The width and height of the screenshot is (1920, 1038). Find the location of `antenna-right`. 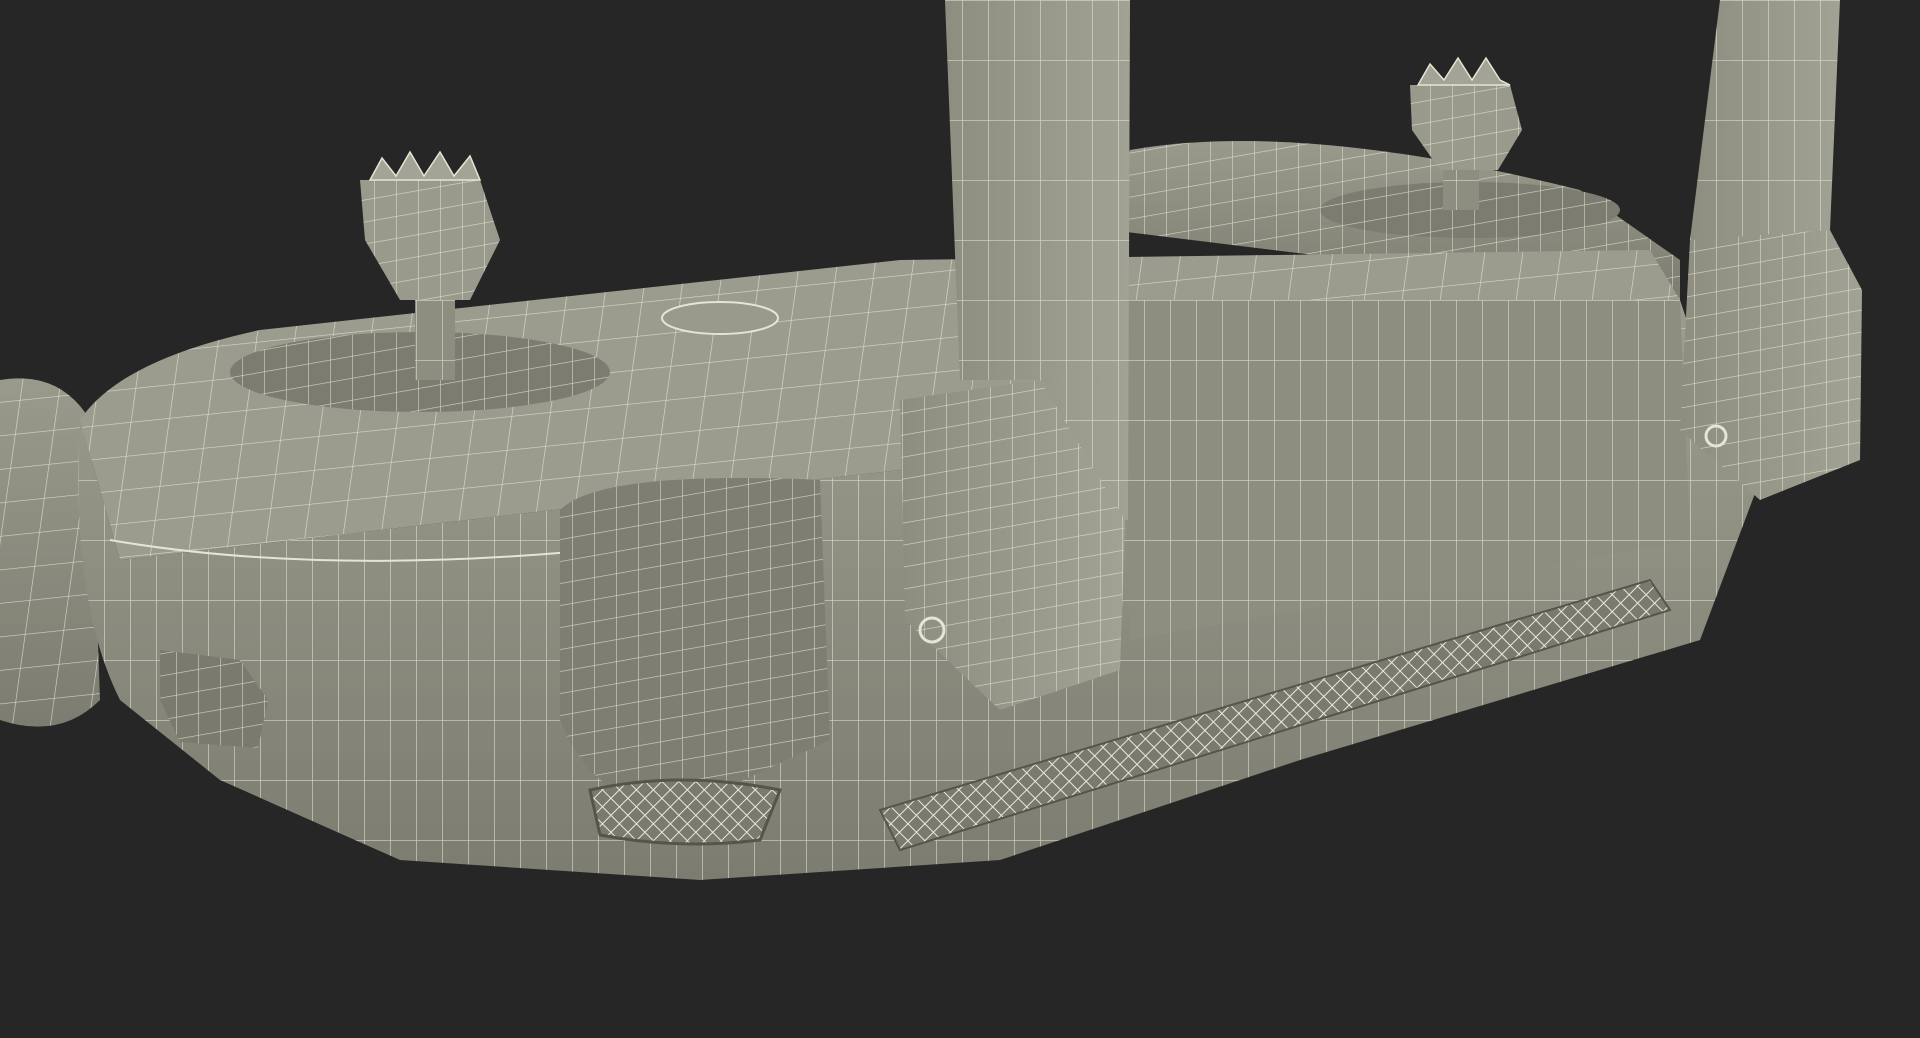

antenna-right is located at coordinates (1771, 250).